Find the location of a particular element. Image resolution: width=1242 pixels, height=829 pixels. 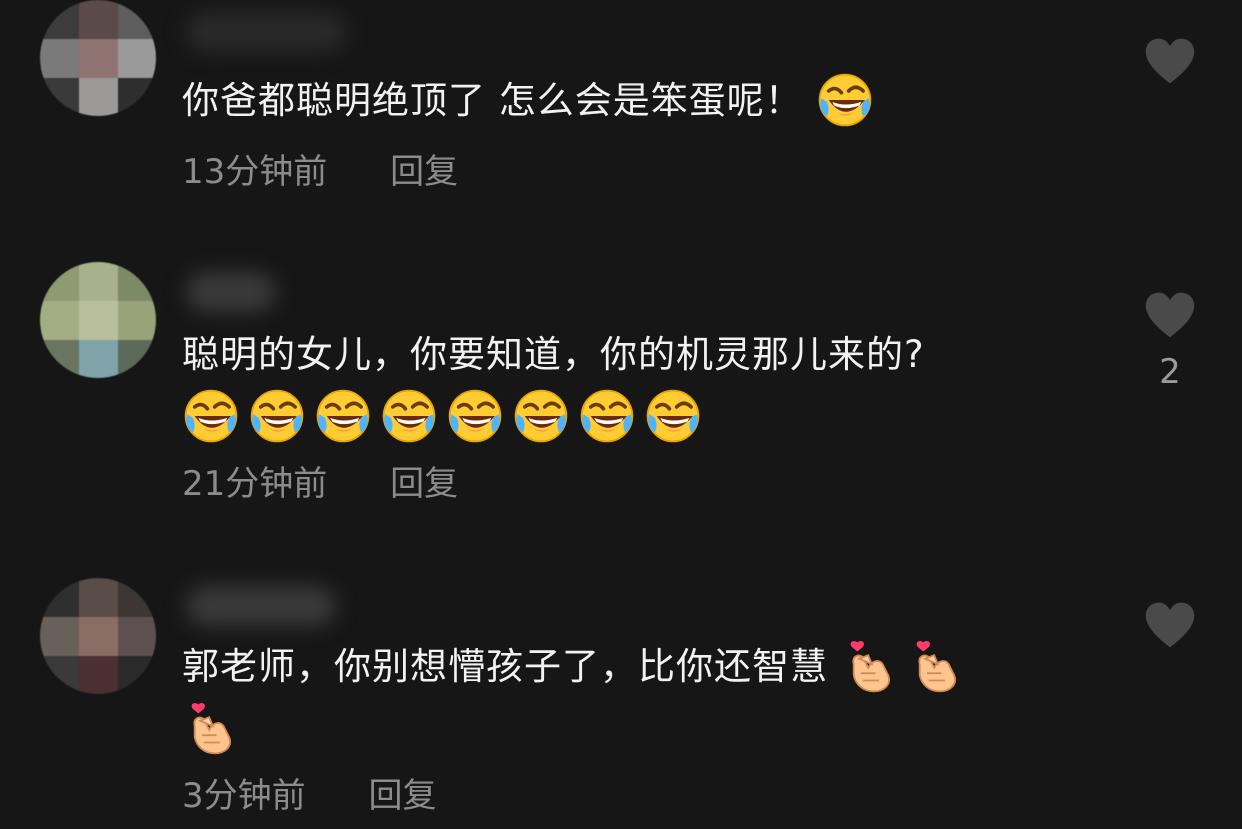

like-button is located at coordinates (1170, 625).